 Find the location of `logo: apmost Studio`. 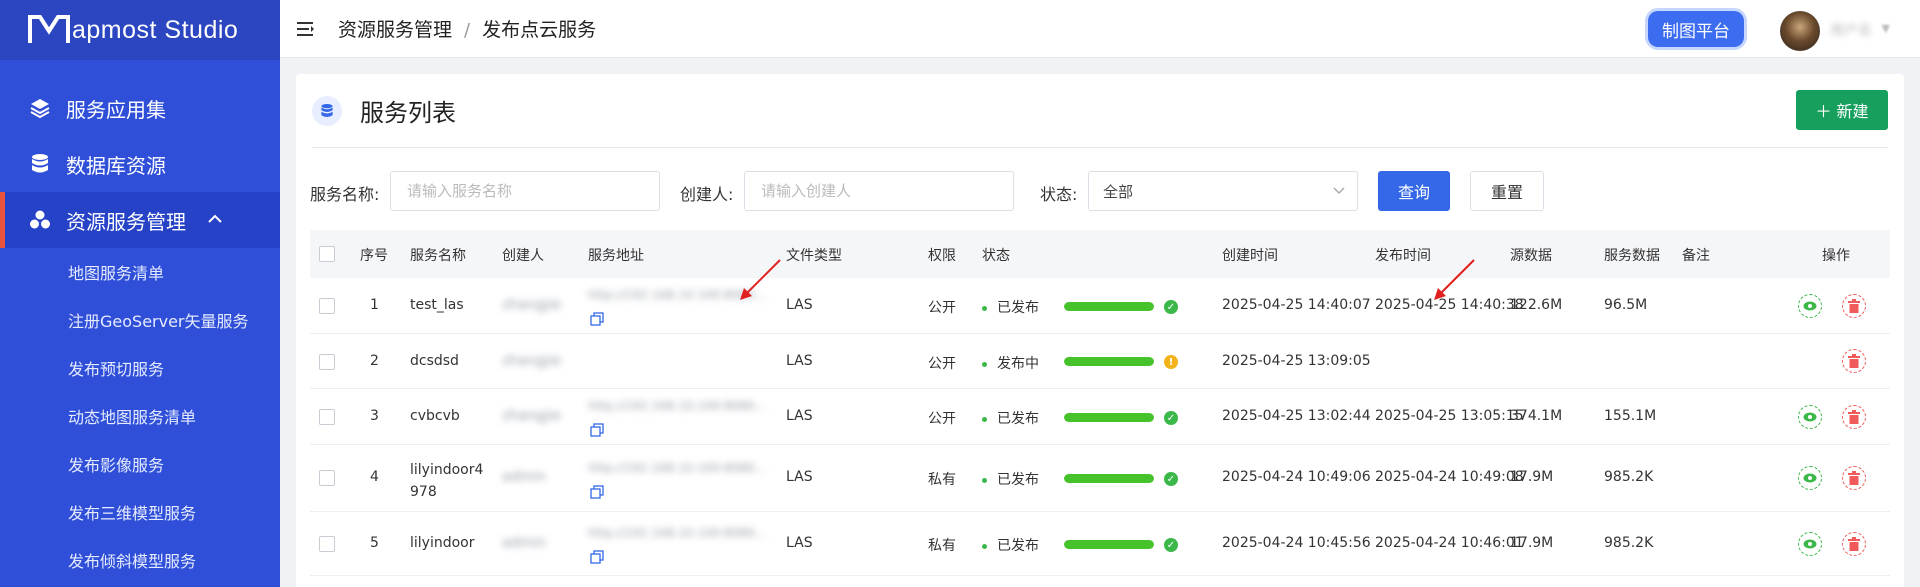

logo: apmost Studio is located at coordinates (140, 30).